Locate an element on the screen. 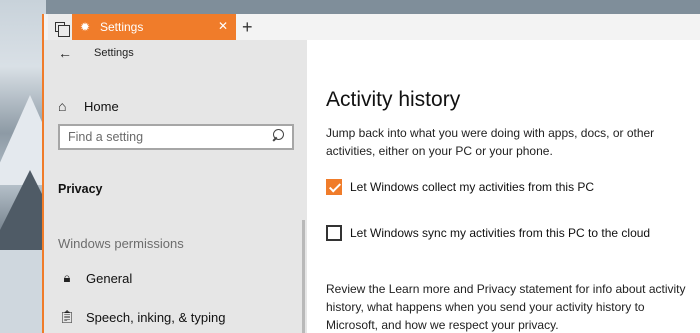 The height and width of the screenshot is (333, 700). sidebar-item-general: 🔒︎ General is located at coordinates (95, 278).